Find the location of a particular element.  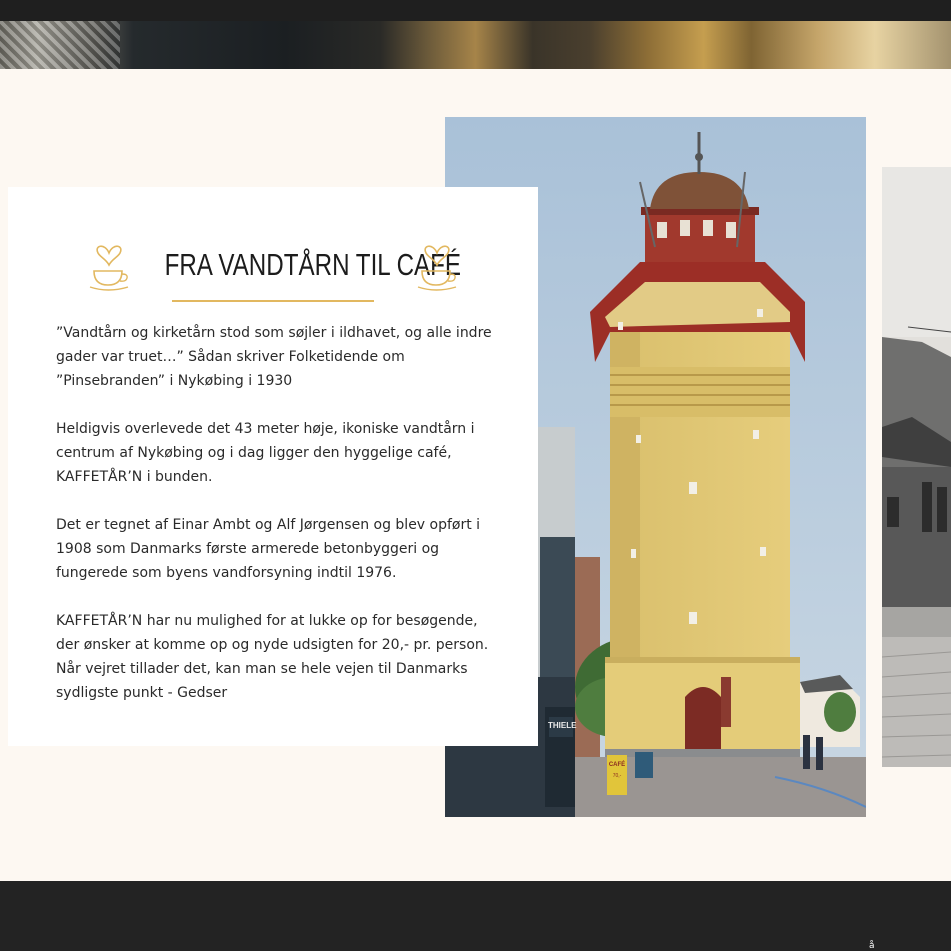

title-row: FRA VANDTÅRN TIL CAFÉ is located at coordinates (273, 267).